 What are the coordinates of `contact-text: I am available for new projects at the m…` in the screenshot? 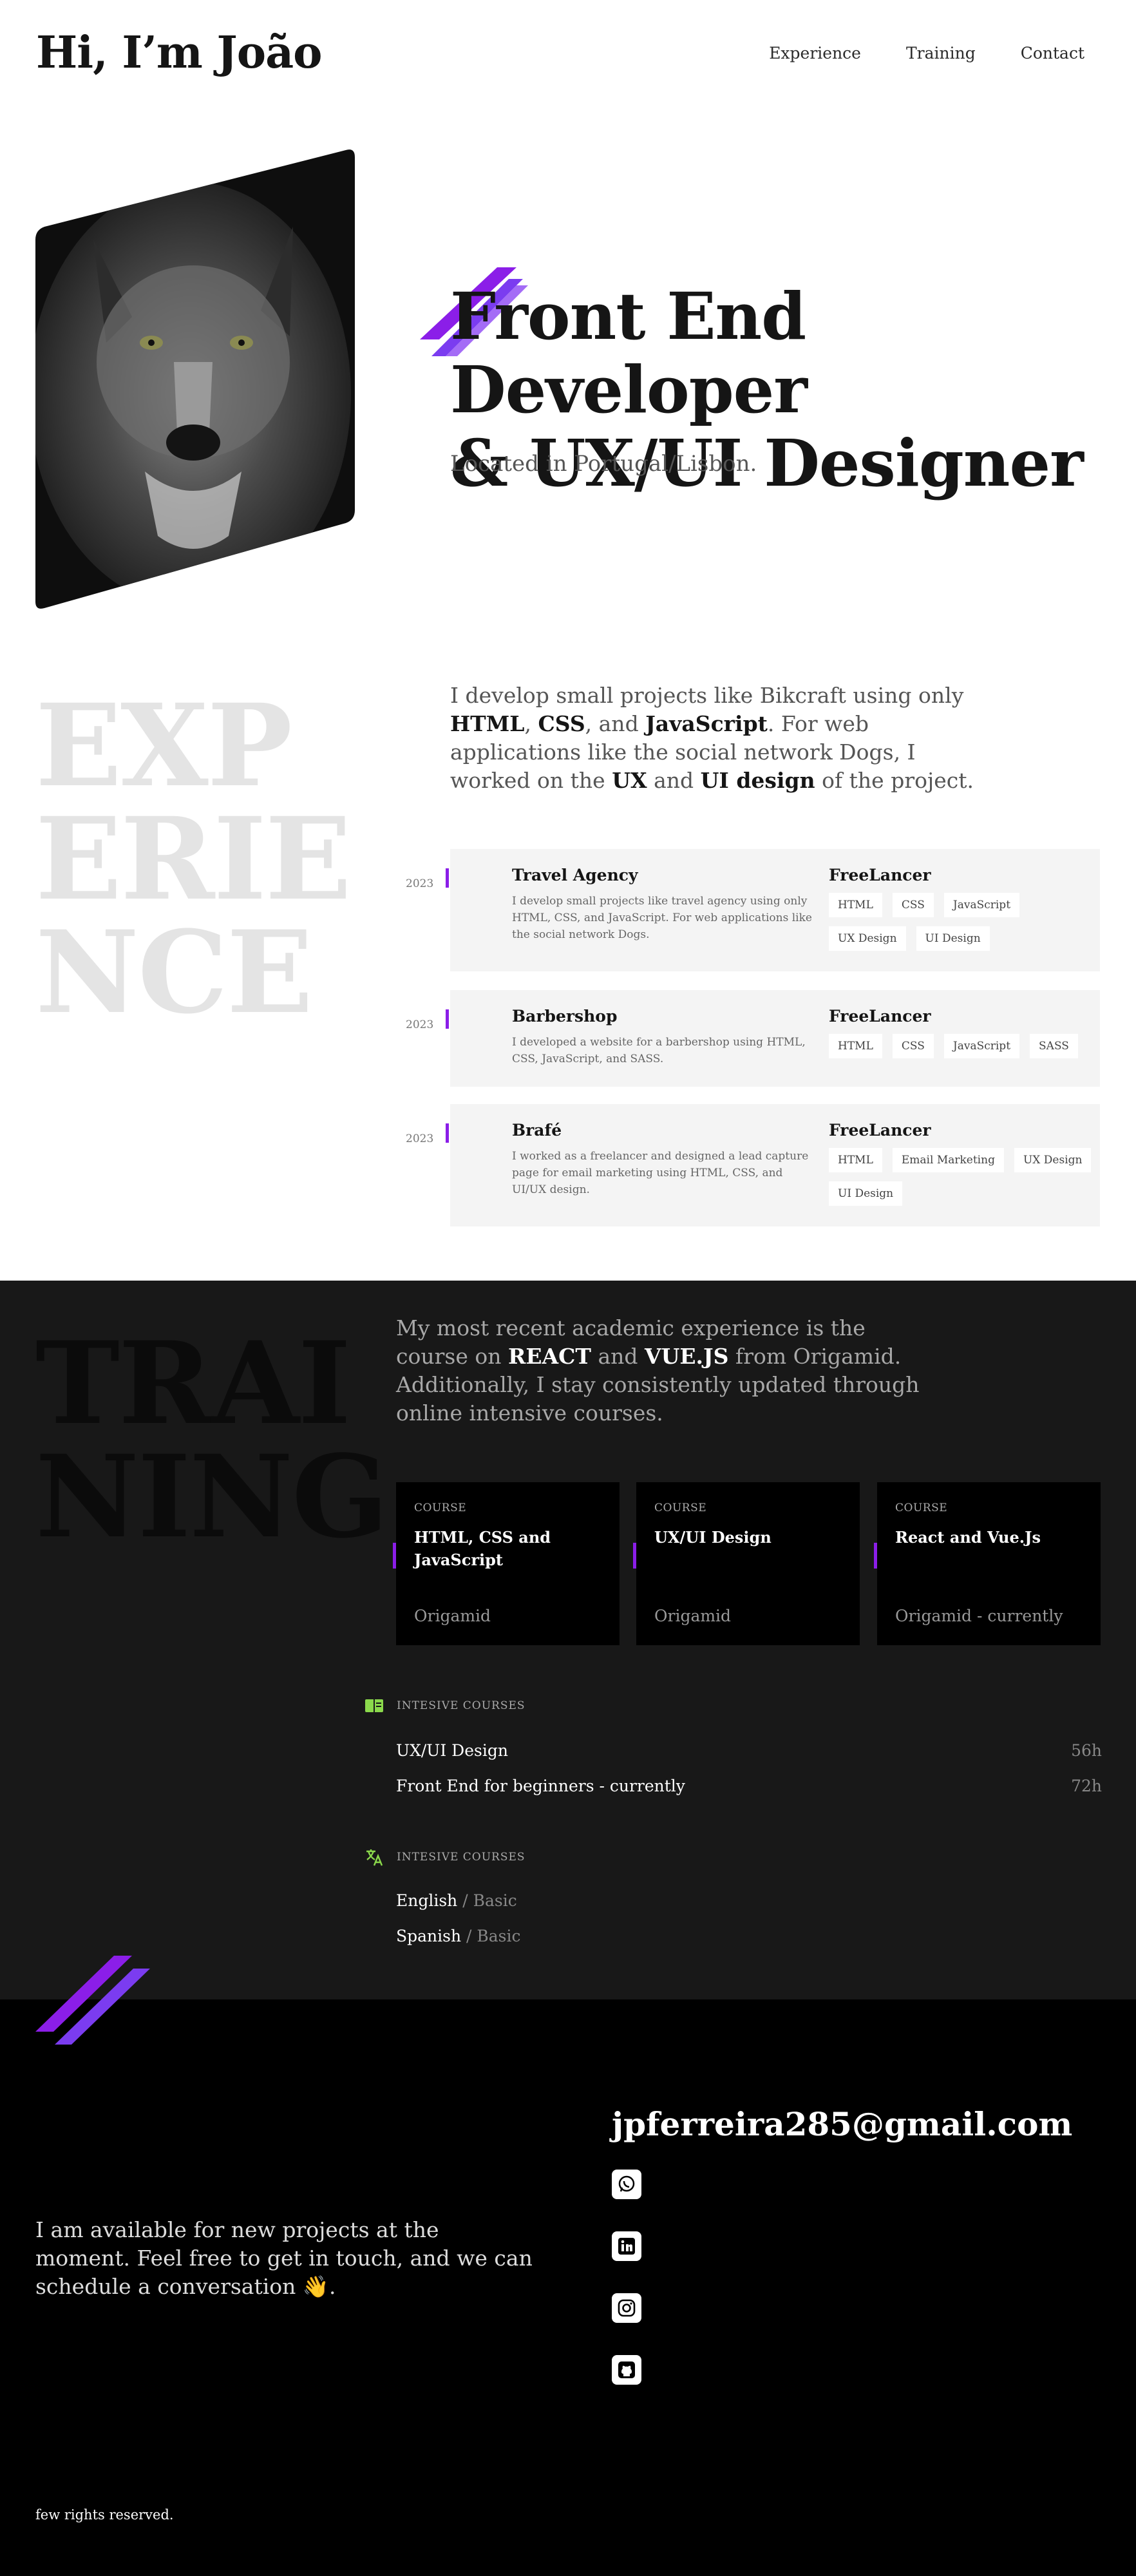 It's located at (284, 2258).